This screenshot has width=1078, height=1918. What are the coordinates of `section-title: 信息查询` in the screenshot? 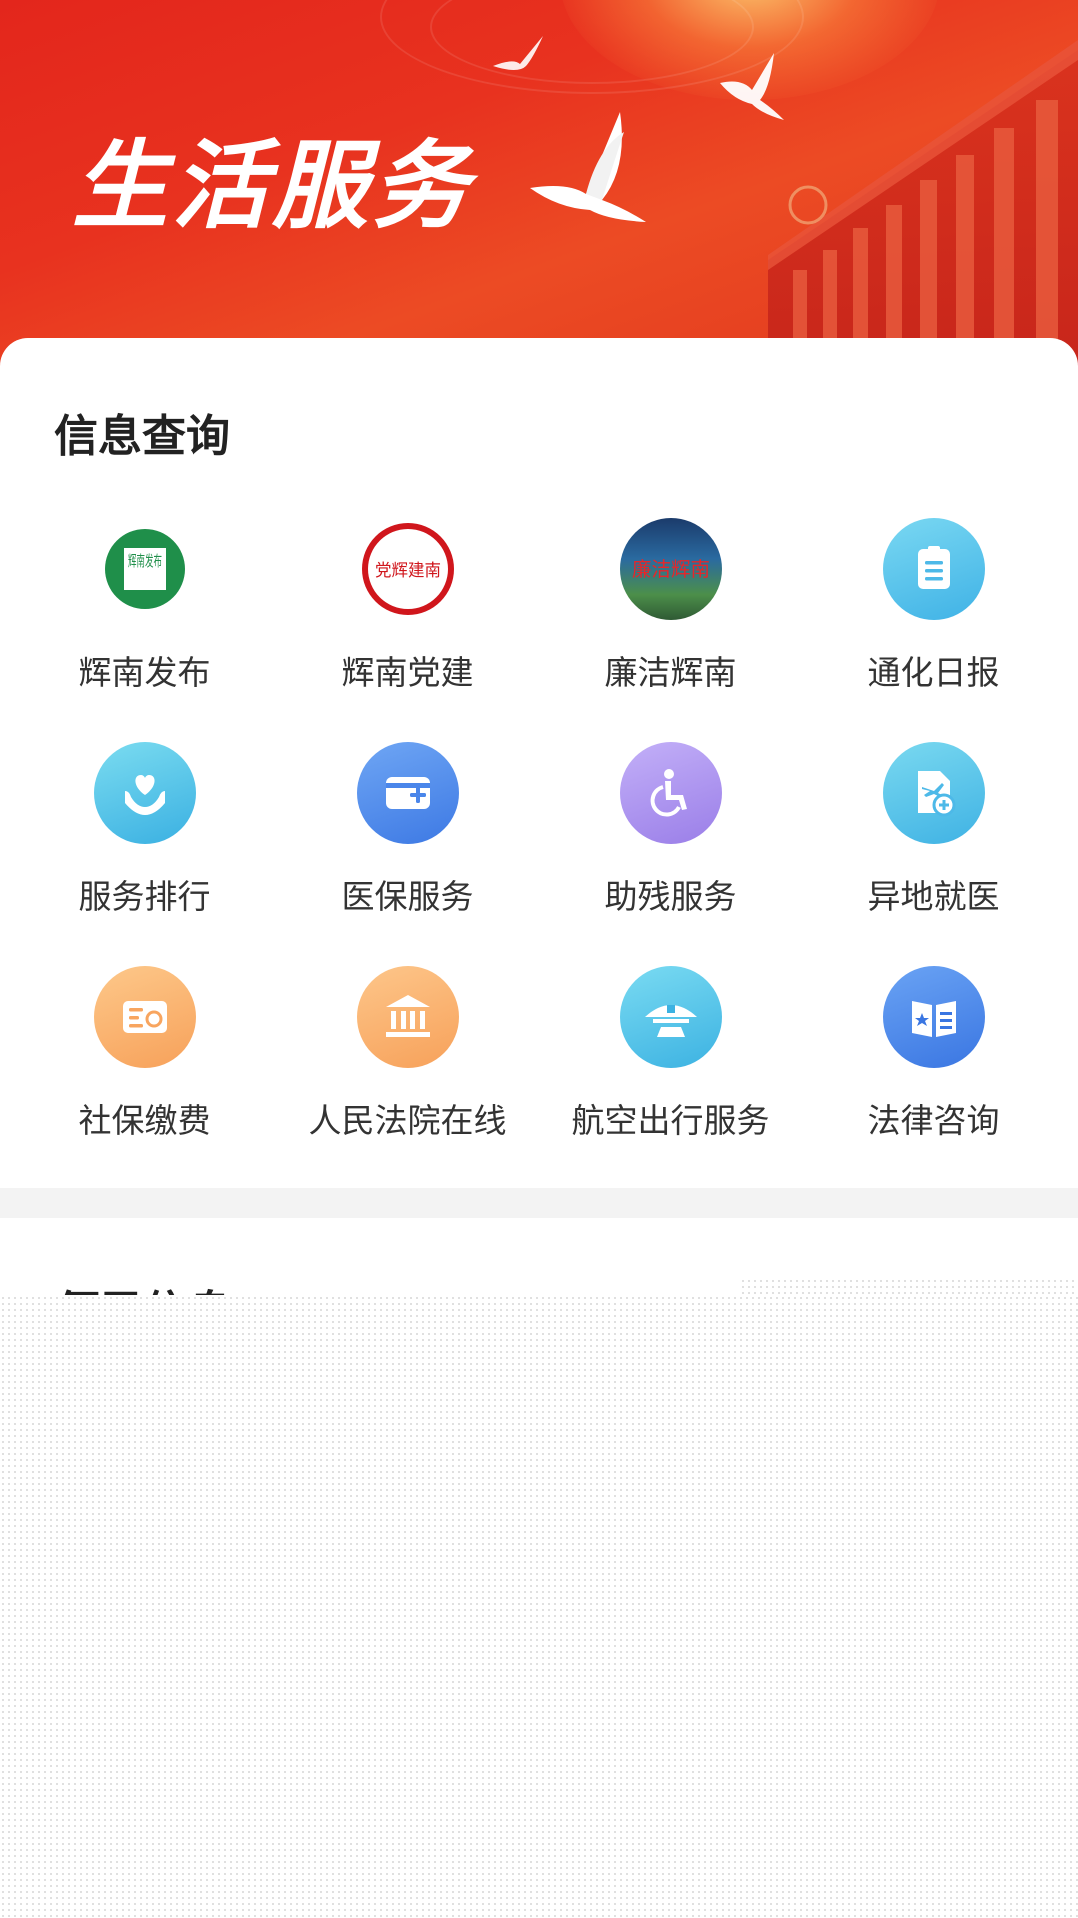 It's located at (142, 436).